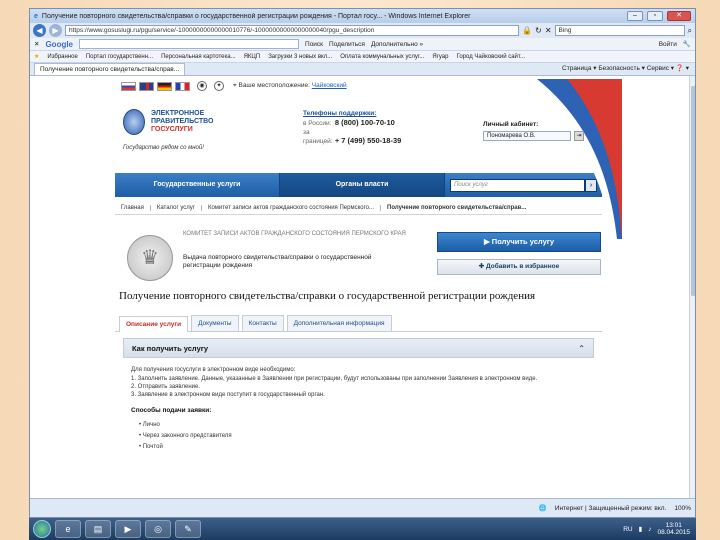  Describe the element at coordinates (36, 16) in the screenshot. I see `ie-icon: e` at that location.